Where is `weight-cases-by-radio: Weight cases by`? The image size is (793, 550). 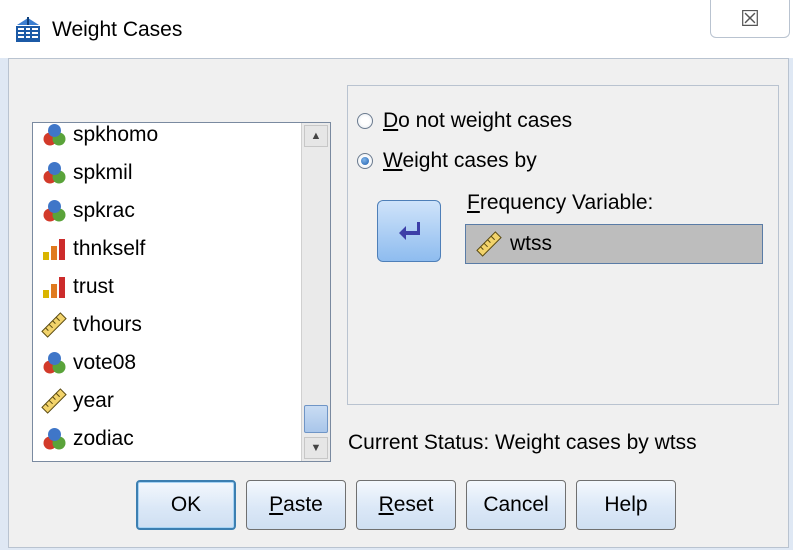
weight-cases-by-radio: Weight cases by is located at coordinates (447, 161).